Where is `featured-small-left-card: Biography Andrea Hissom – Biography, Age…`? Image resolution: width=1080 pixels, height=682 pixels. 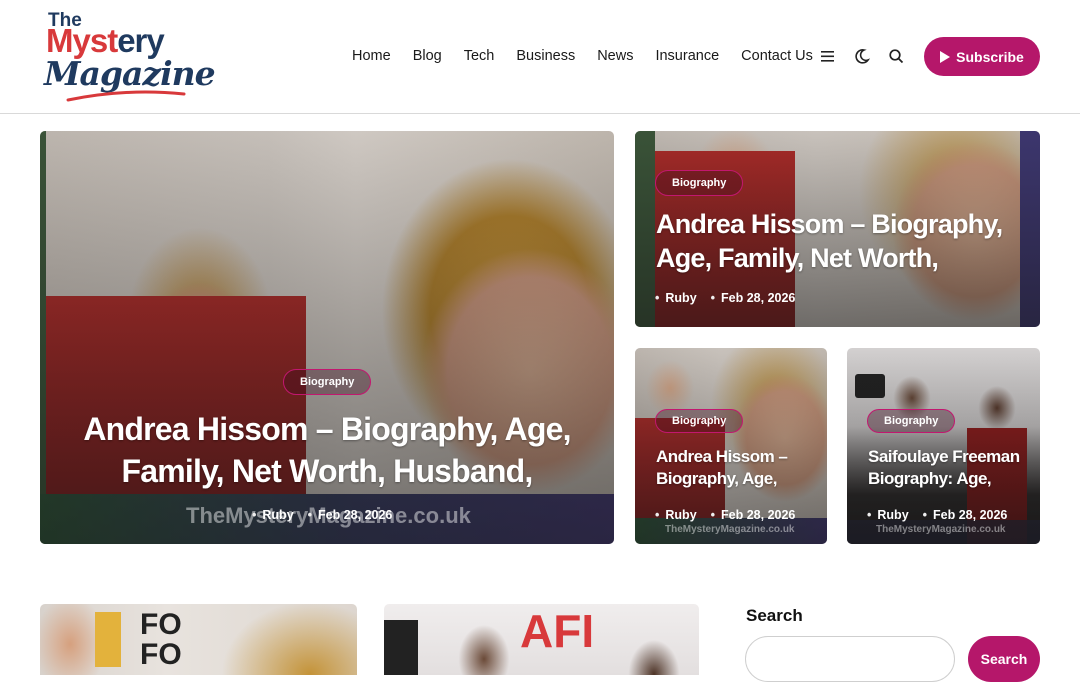 featured-small-left-card: Biography Andrea Hissom – Biography, Age… is located at coordinates (731, 446).